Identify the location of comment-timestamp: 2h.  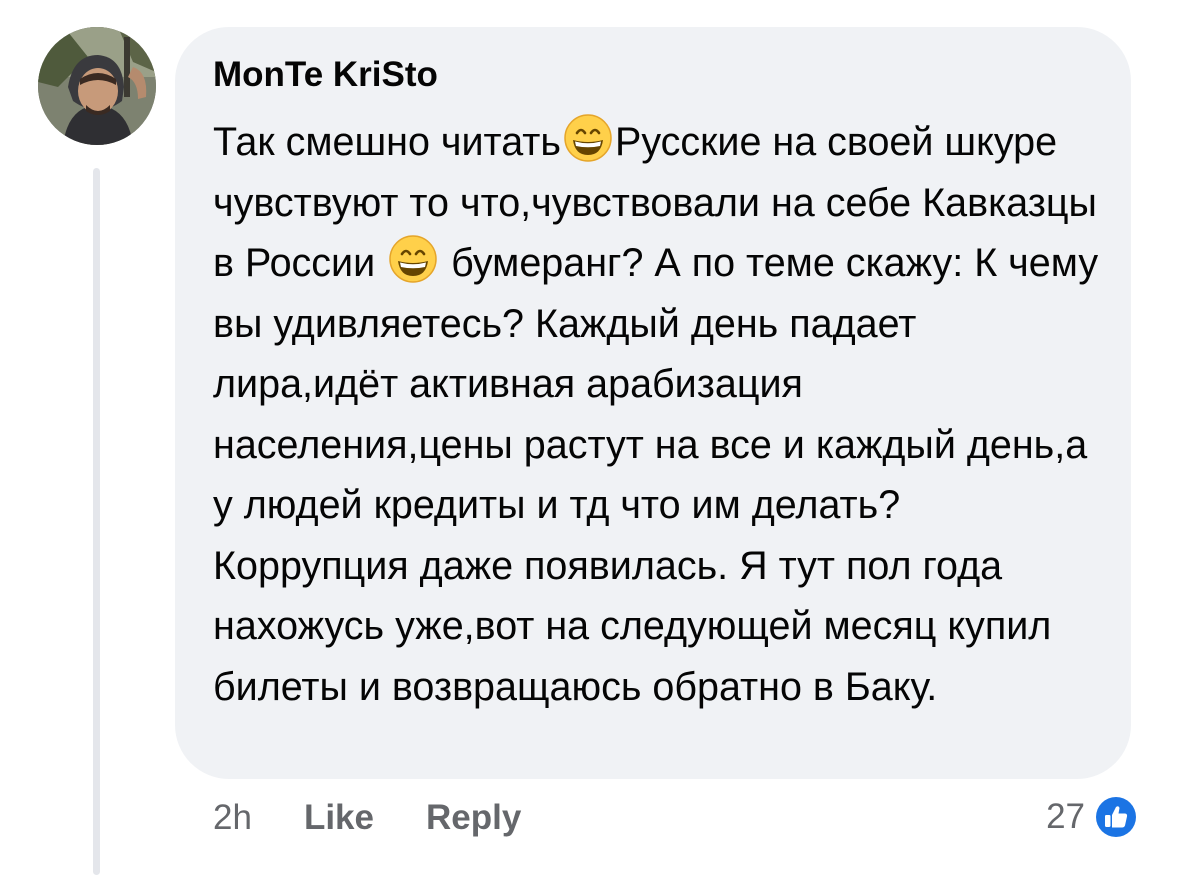
(232, 818).